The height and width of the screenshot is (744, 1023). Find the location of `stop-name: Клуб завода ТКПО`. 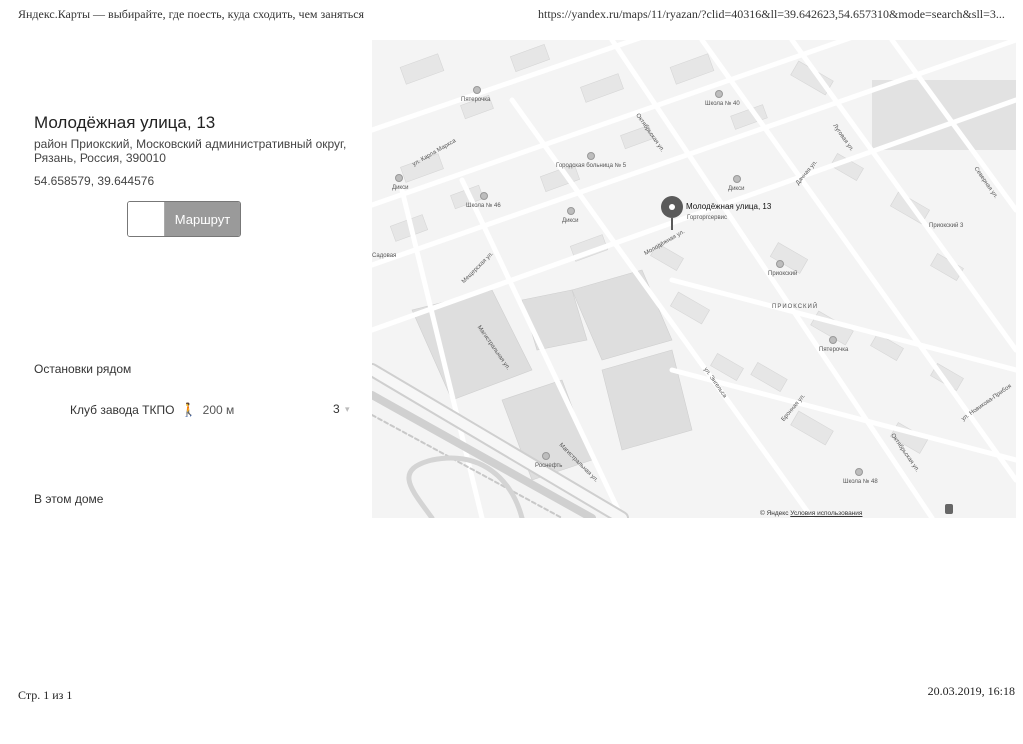

stop-name: Клуб завода ТКПО is located at coordinates (122, 410).